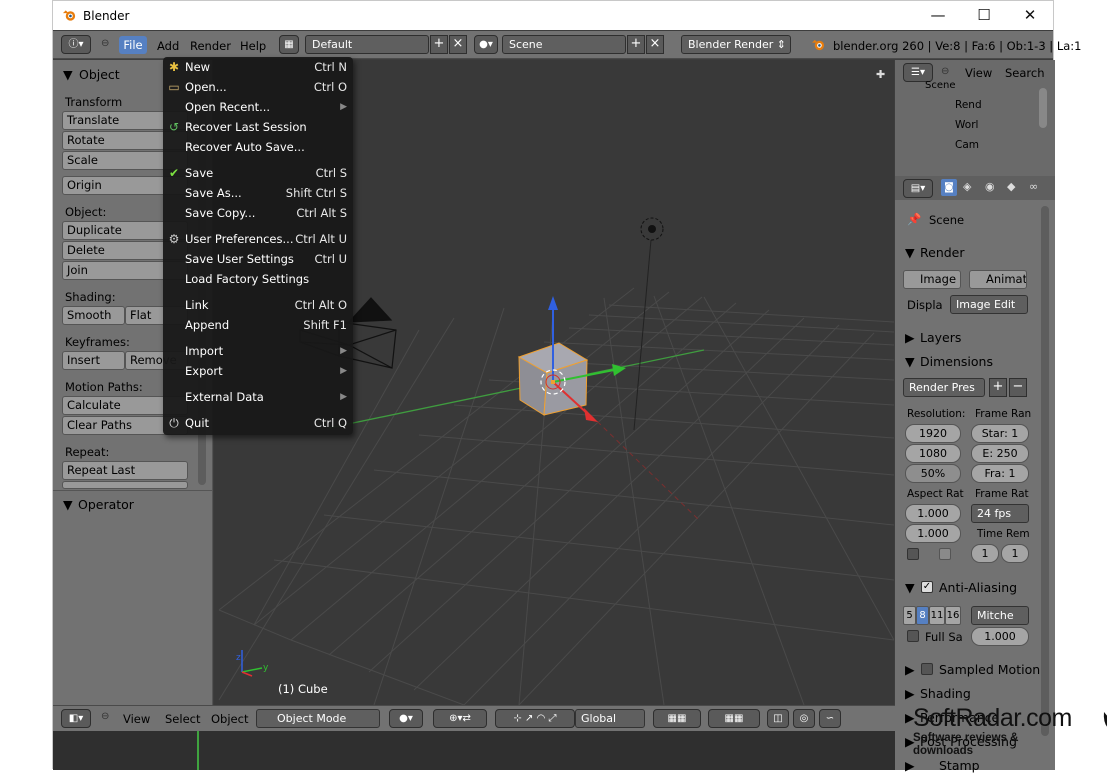 The width and height of the screenshot is (1107, 773). Describe the element at coordinates (258, 423) in the screenshot. I see `file-menu-item-quit: ⏻ Quit Ctrl Q` at that location.